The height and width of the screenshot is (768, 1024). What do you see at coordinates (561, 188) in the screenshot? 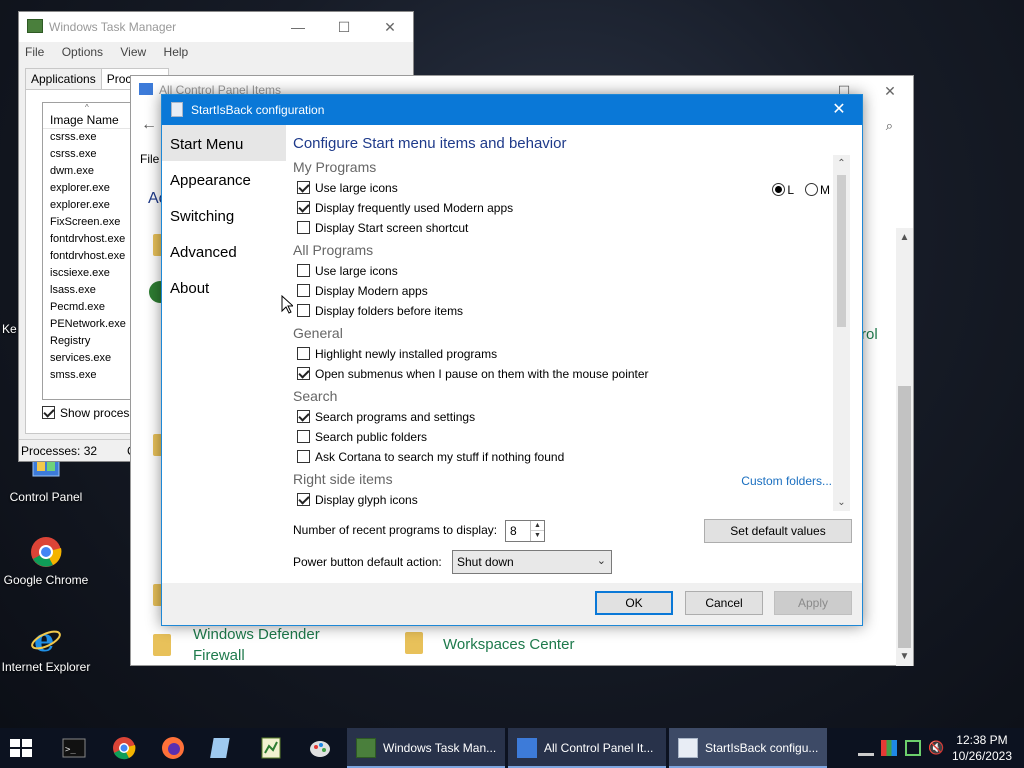
I see `option-my-programs-large-icons: Use large icons L M` at bounding box center [561, 188].